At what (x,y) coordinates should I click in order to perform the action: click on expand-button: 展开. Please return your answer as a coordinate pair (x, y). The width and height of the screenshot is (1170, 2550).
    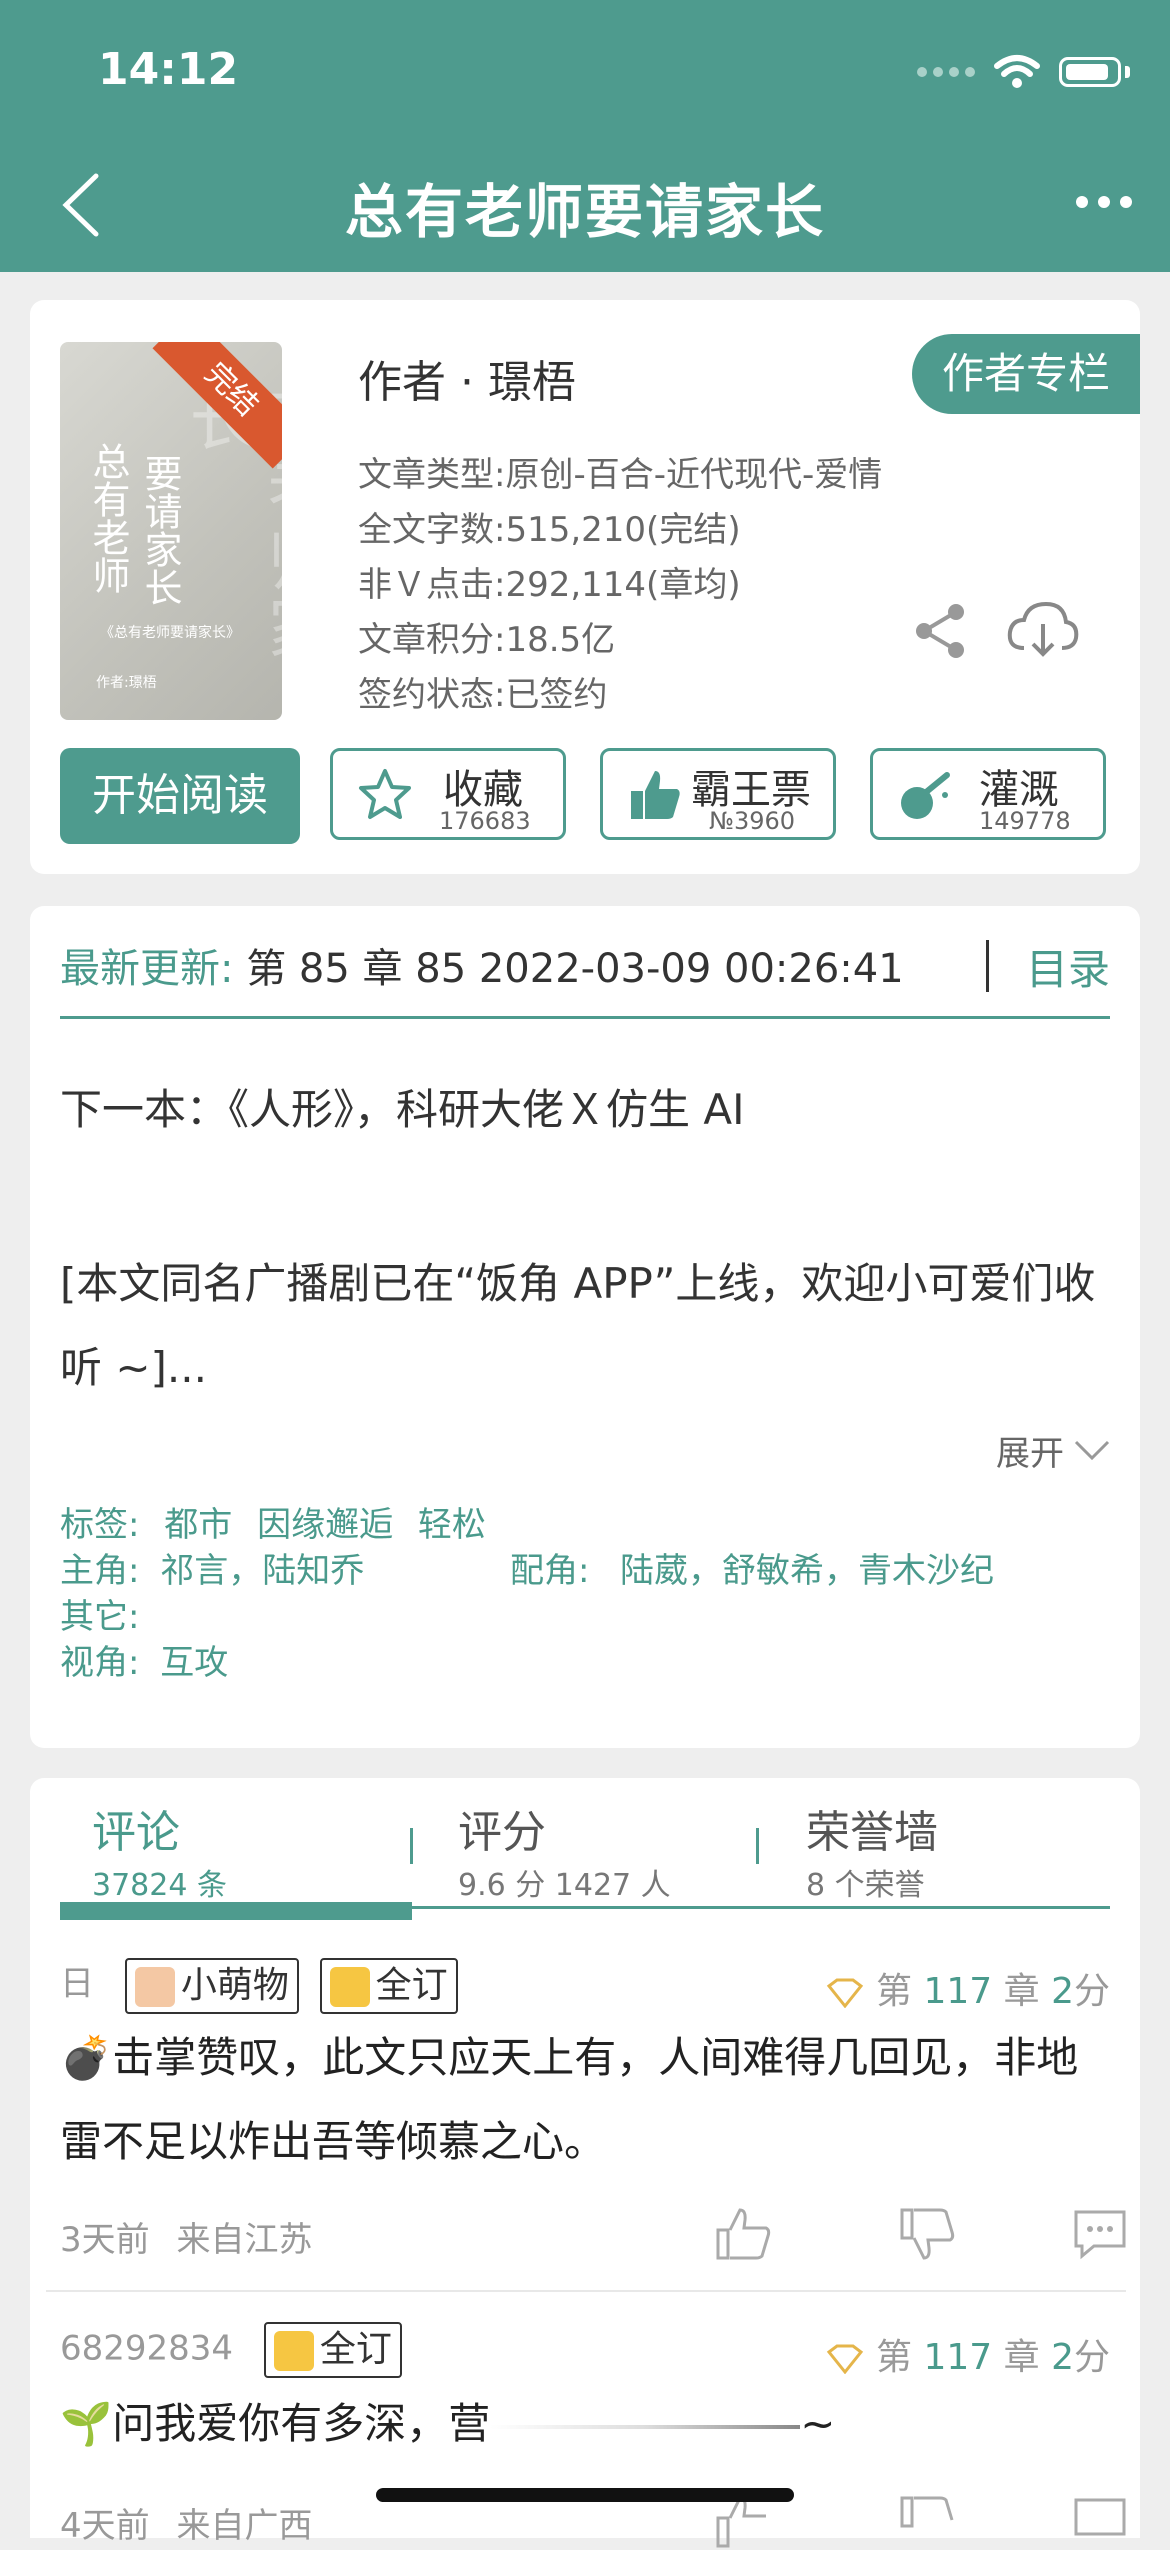
    Looking at the image, I should click on (1053, 1450).